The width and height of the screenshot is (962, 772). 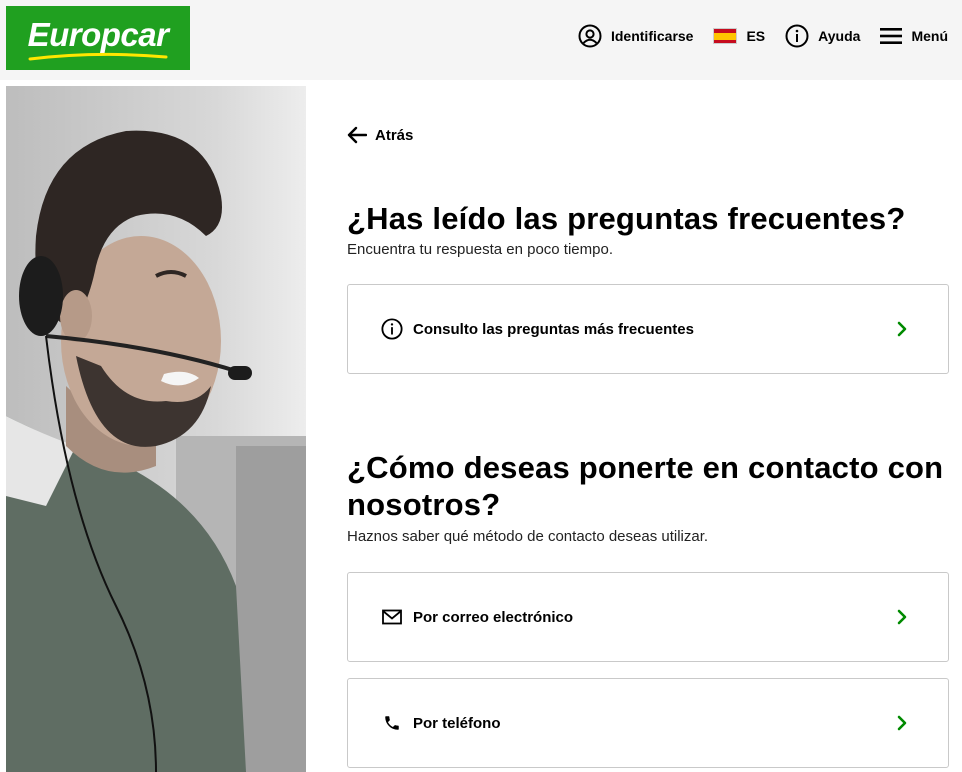 What do you see at coordinates (457, 723) in the screenshot?
I see `phone-option-label: Por teléfono` at bounding box center [457, 723].